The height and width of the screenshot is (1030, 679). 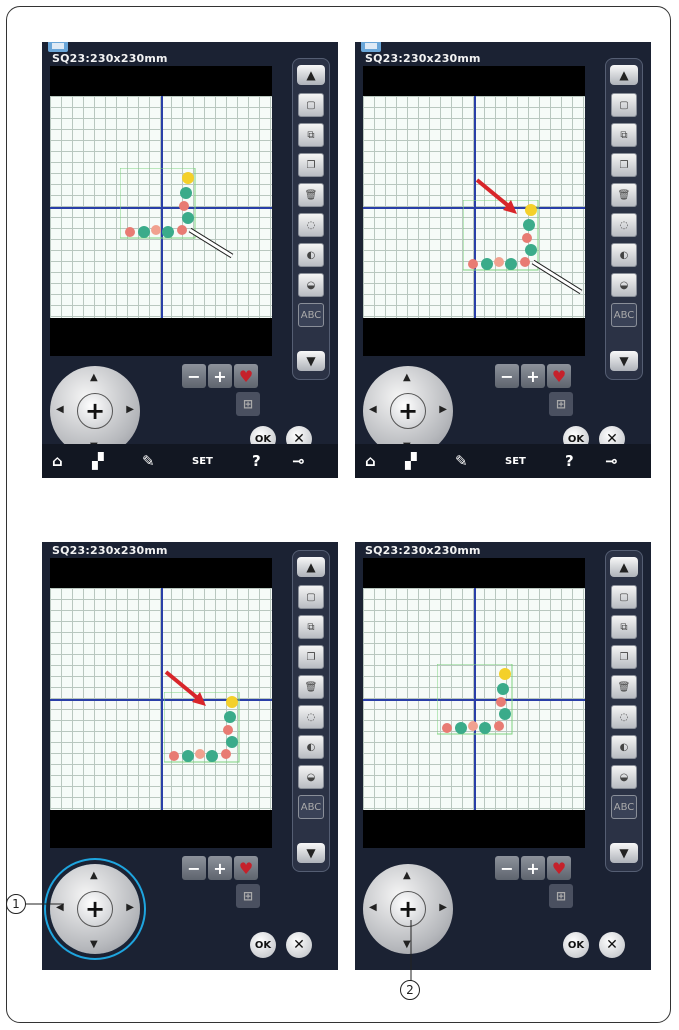 What do you see at coordinates (185, 688) in the screenshot?
I see `move-direction-arrow` at bounding box center [185, 688].